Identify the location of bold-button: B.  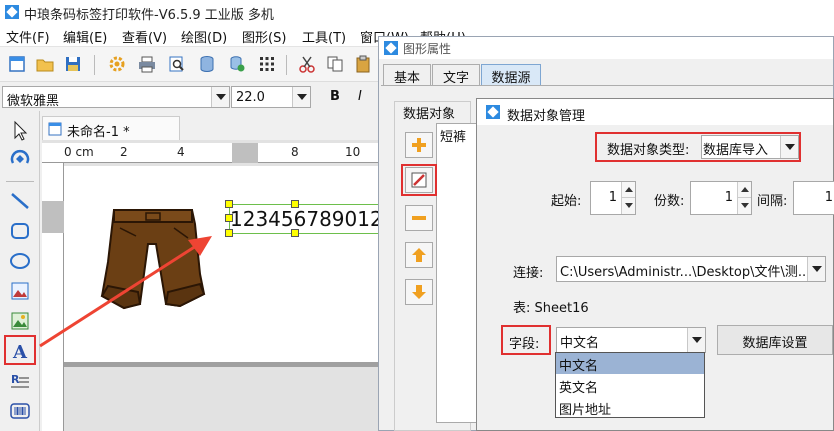
(335, 96).